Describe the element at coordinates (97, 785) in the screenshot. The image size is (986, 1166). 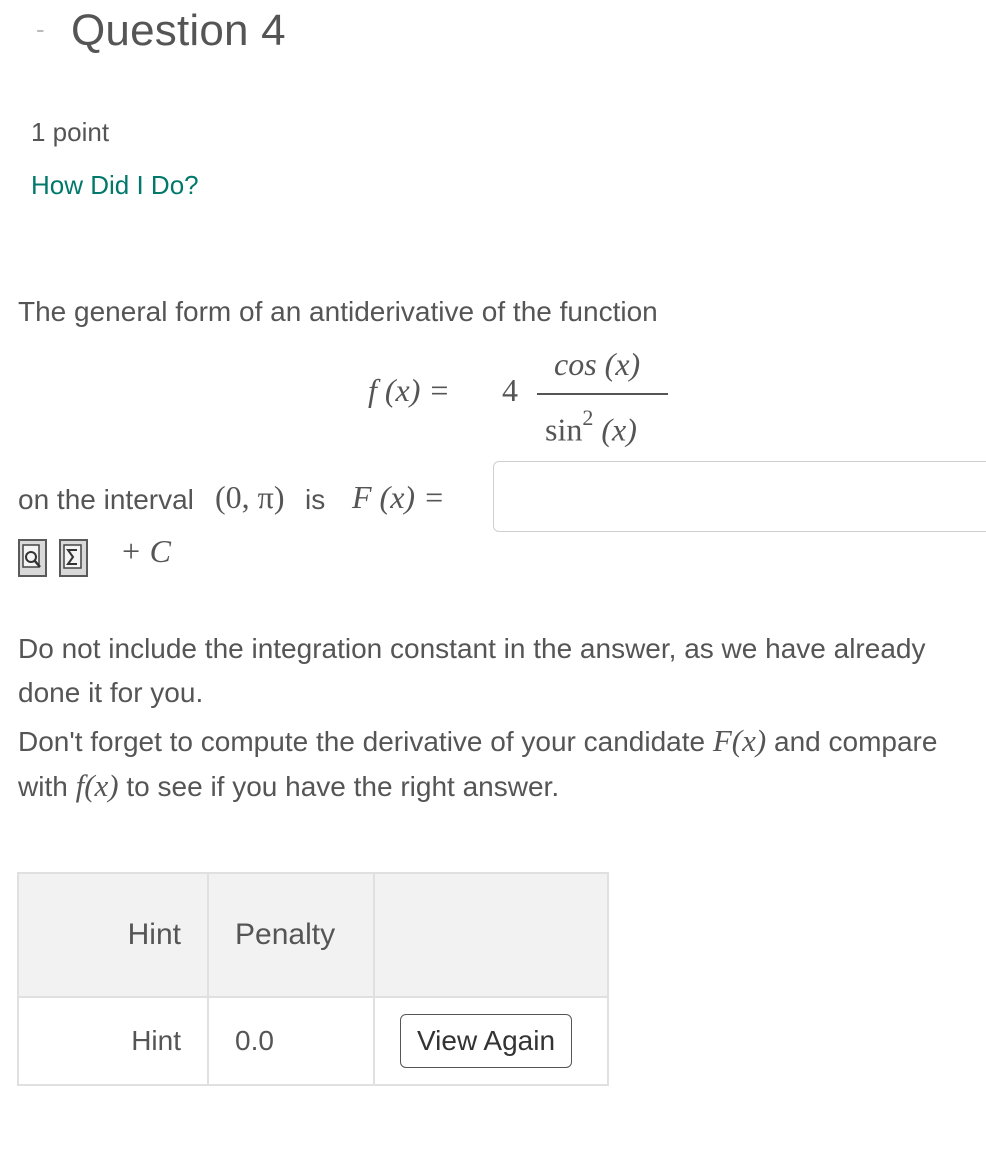
I see `note-f-math: f(x)` at that location.